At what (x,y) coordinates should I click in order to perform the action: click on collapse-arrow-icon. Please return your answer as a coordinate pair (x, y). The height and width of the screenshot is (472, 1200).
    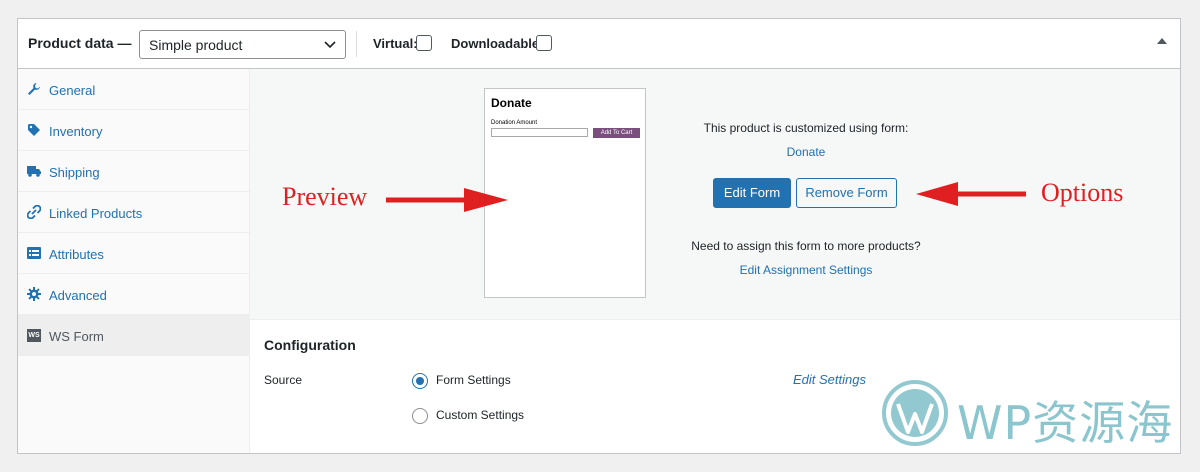
    Looking at the image, I should click on (1162, 41).